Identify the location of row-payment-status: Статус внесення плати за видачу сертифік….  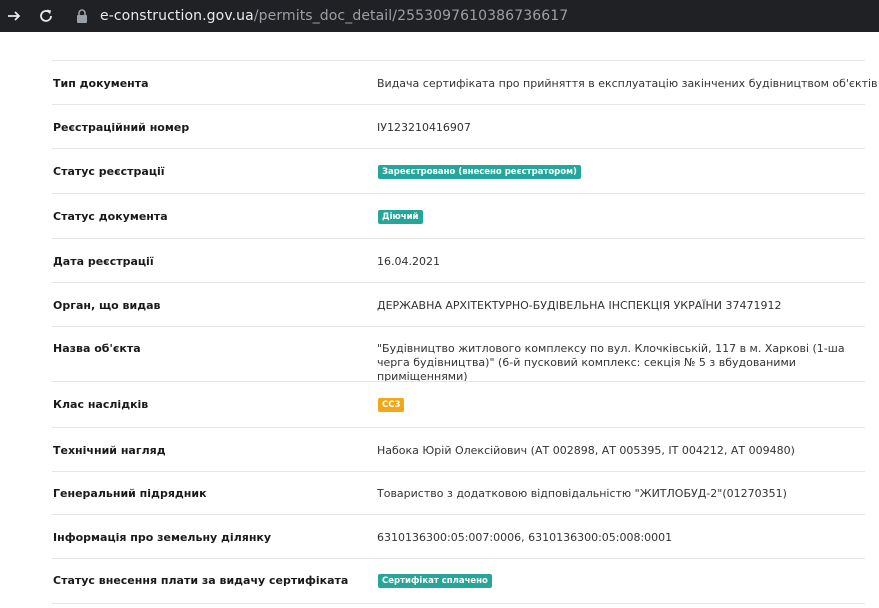
(458, 581).